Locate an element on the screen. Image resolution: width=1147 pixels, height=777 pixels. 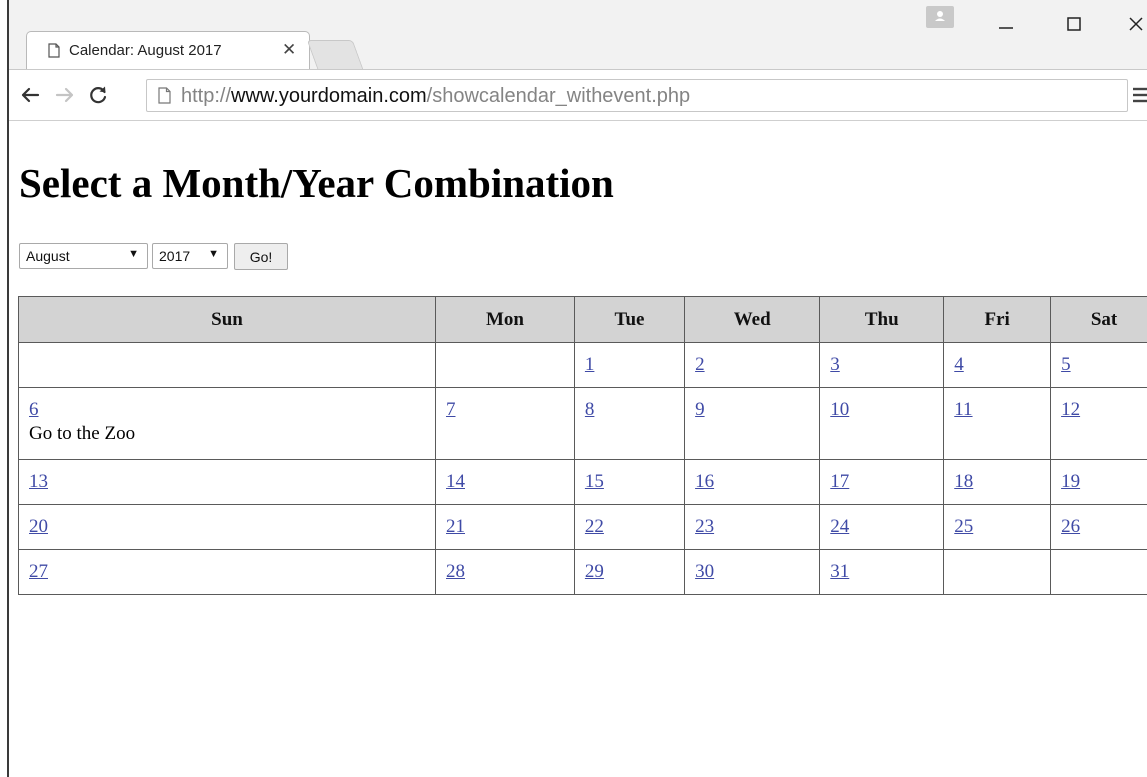
day-cell: 4 is located at coordinates (997, 365).